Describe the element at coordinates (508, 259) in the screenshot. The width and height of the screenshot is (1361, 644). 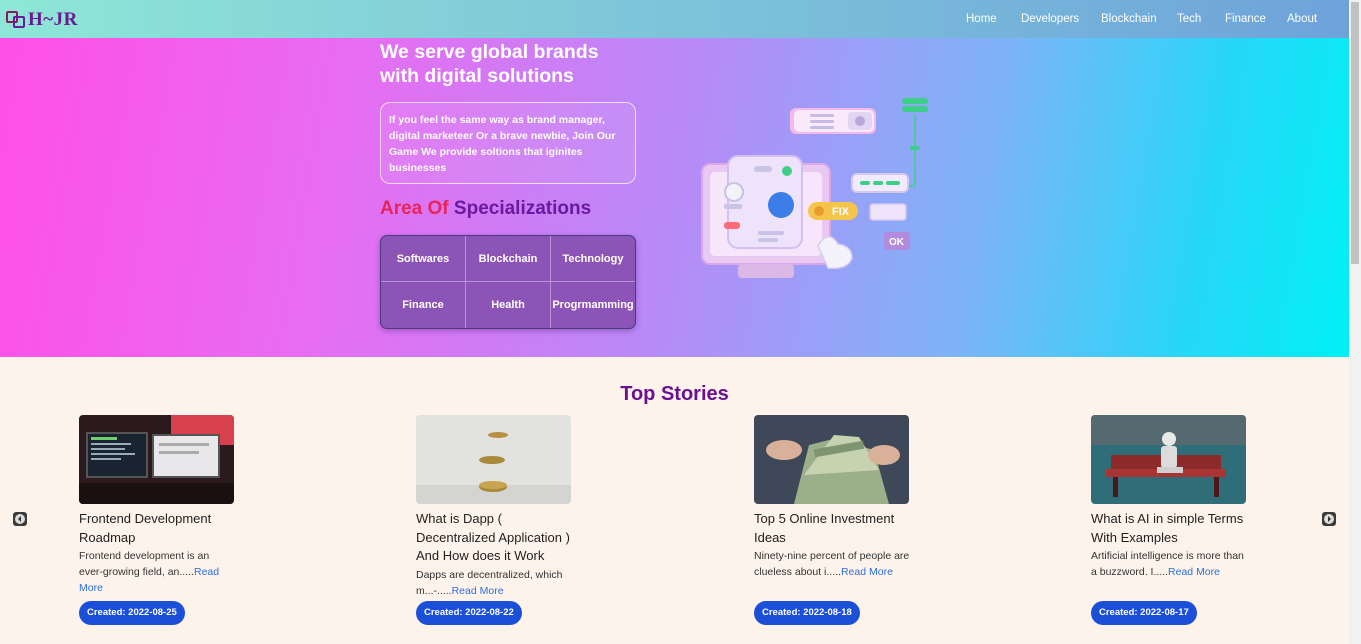
I see `spec-blockchain: Blockchain` at that location.